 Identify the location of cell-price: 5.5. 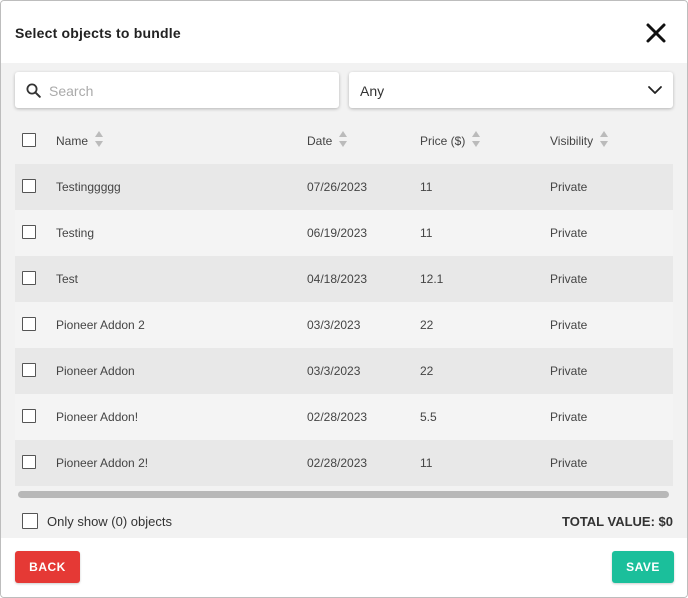
(428, 417).